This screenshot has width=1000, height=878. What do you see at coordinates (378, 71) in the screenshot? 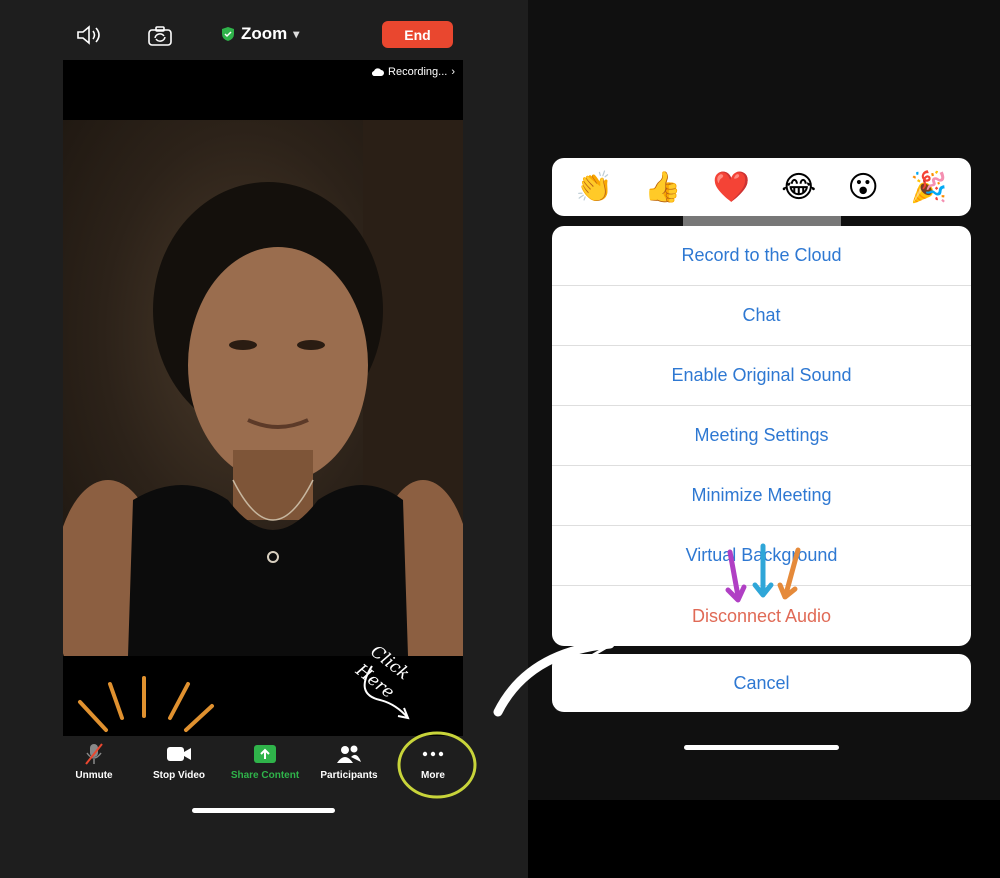
I see `cloud-icon` at bounding box center [378, 71].